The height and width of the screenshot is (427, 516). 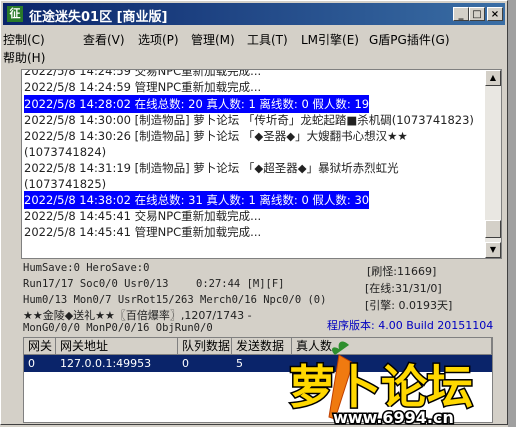 I want to click on app-icon: 征, so click(x=15, y=14).